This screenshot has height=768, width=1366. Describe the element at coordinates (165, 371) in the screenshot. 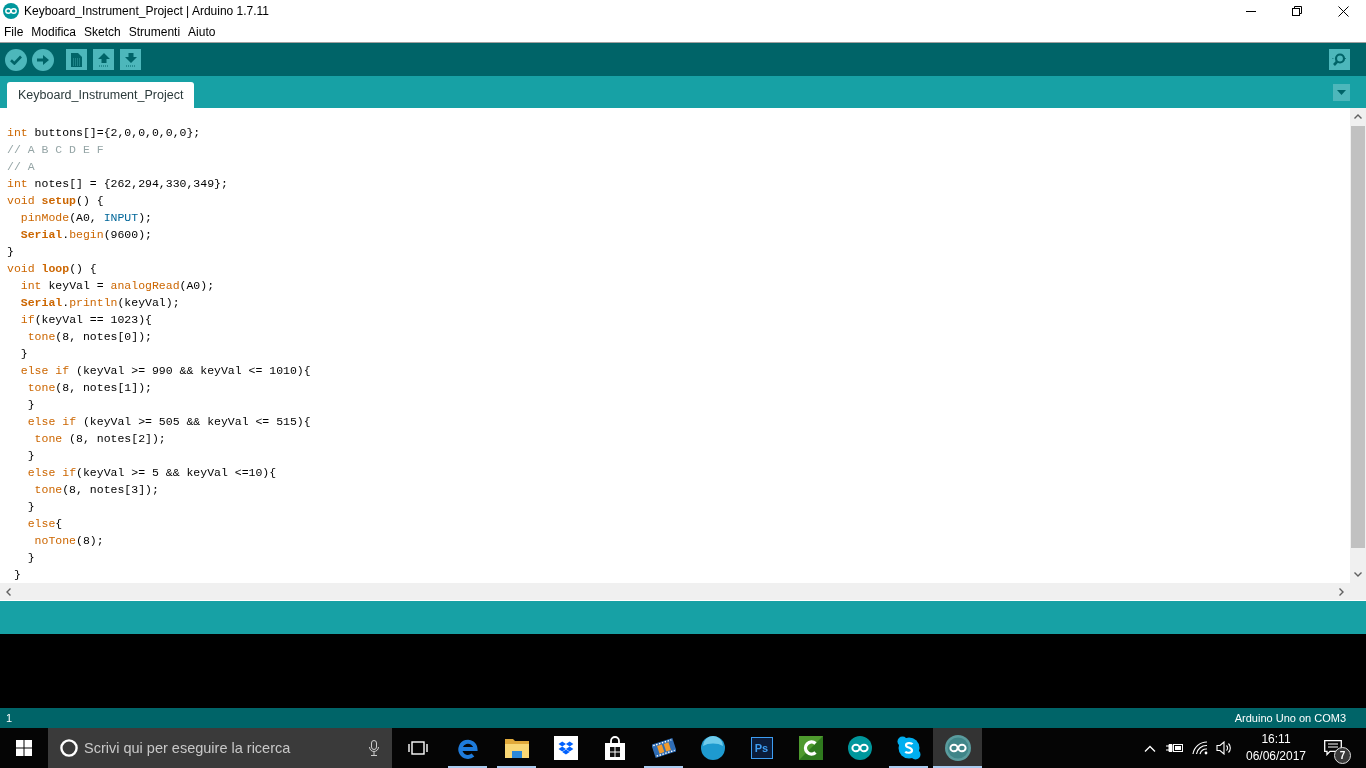

I see `code-line: else if (keyVal >= 990 && keyVal <= 1010){` at that location.